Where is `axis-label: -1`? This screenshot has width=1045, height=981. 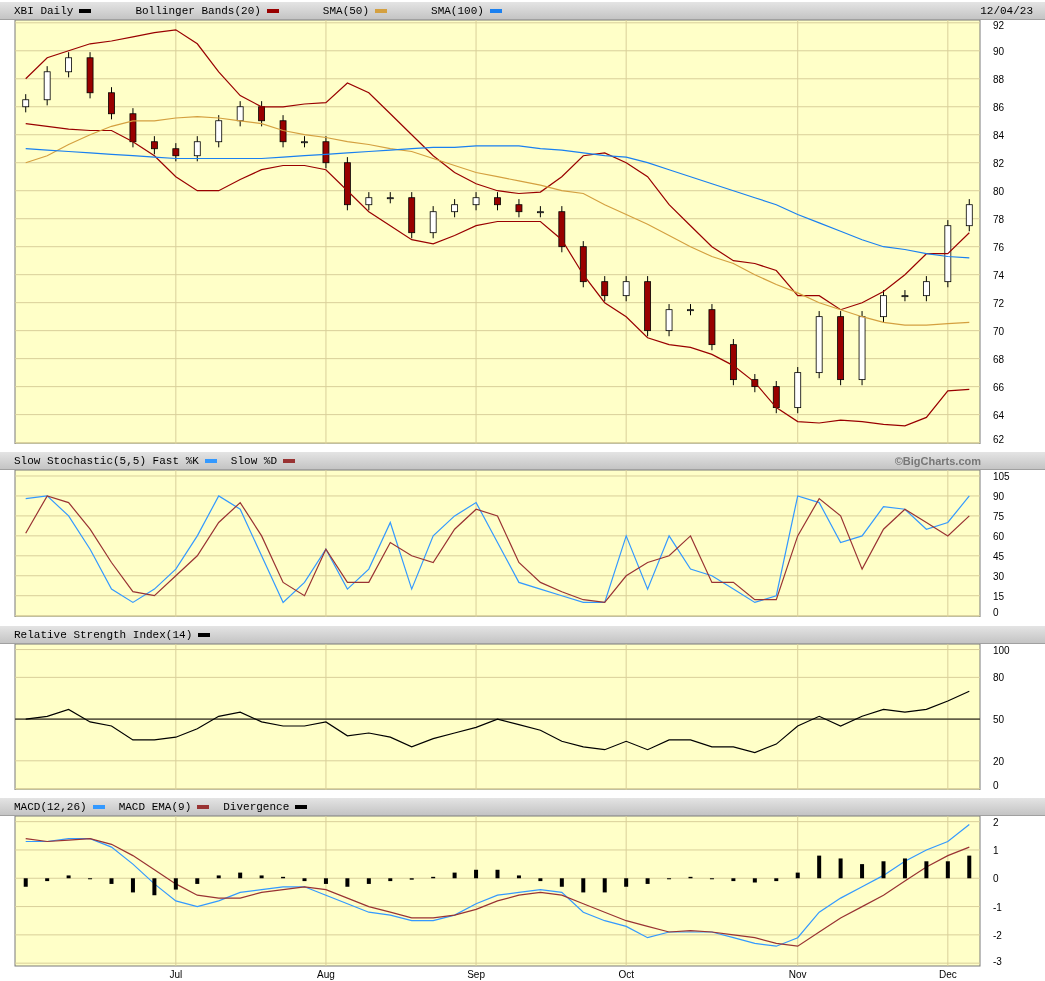
axis-label: -1 is located at coordinates (997, 907).